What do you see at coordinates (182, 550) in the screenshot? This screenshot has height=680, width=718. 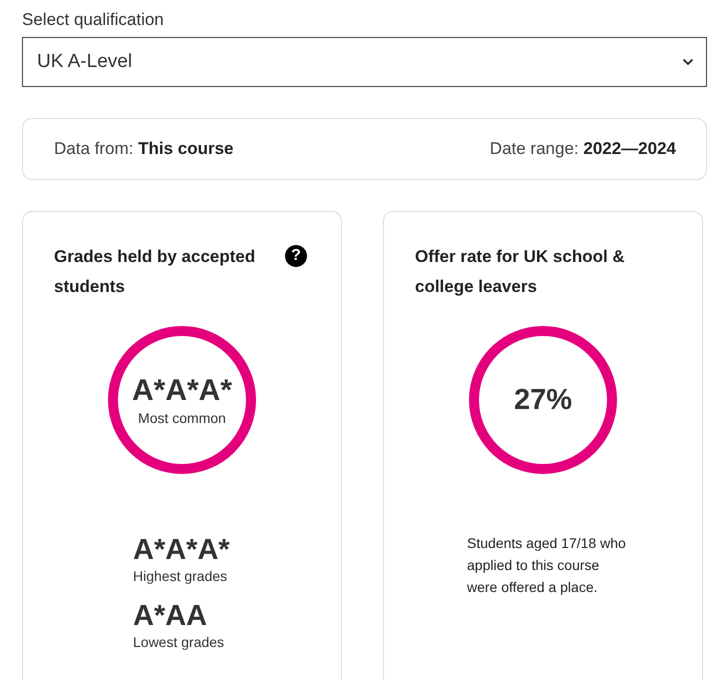 I see `grade-value: A*A*A*` at bounding box center [182, 550].